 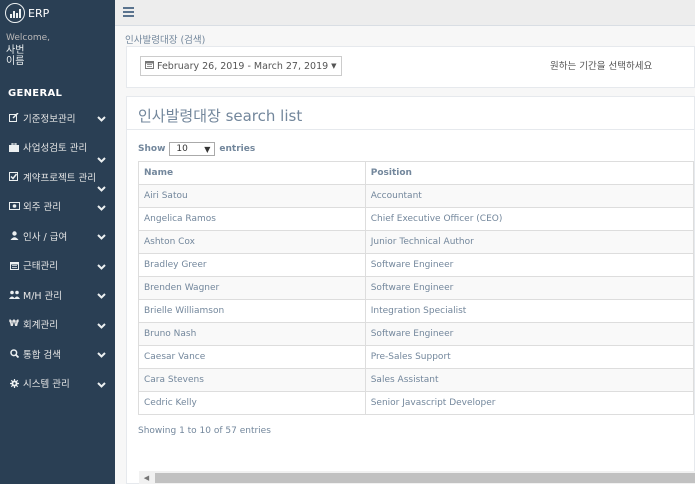 What do you see at coordinates (529, 380) in the screenshot?
I see `cell-position: Sales Assistant` at bounding box center [529, 380].